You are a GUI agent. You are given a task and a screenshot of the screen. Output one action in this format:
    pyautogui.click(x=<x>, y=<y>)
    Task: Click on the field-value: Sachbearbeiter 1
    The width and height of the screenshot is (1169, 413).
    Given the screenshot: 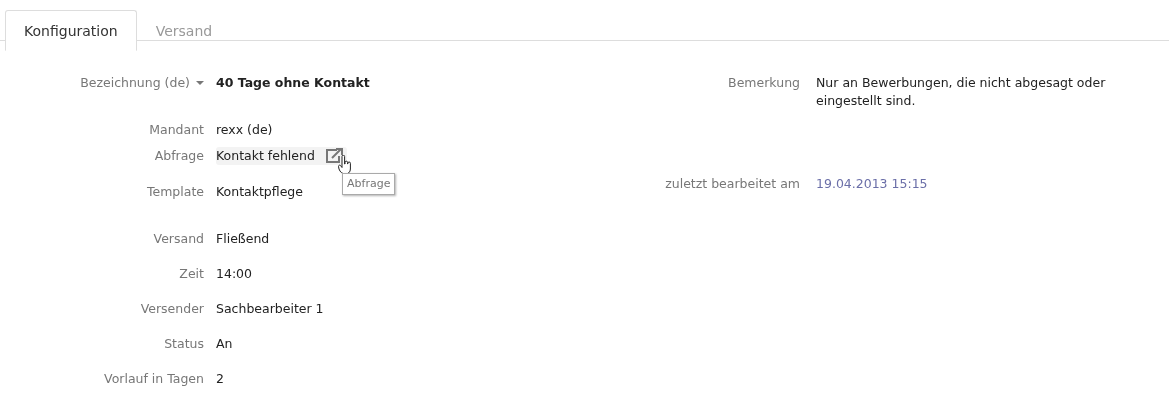 What is the action you would take?
    pyautogui.click(x=270, y=308)
    